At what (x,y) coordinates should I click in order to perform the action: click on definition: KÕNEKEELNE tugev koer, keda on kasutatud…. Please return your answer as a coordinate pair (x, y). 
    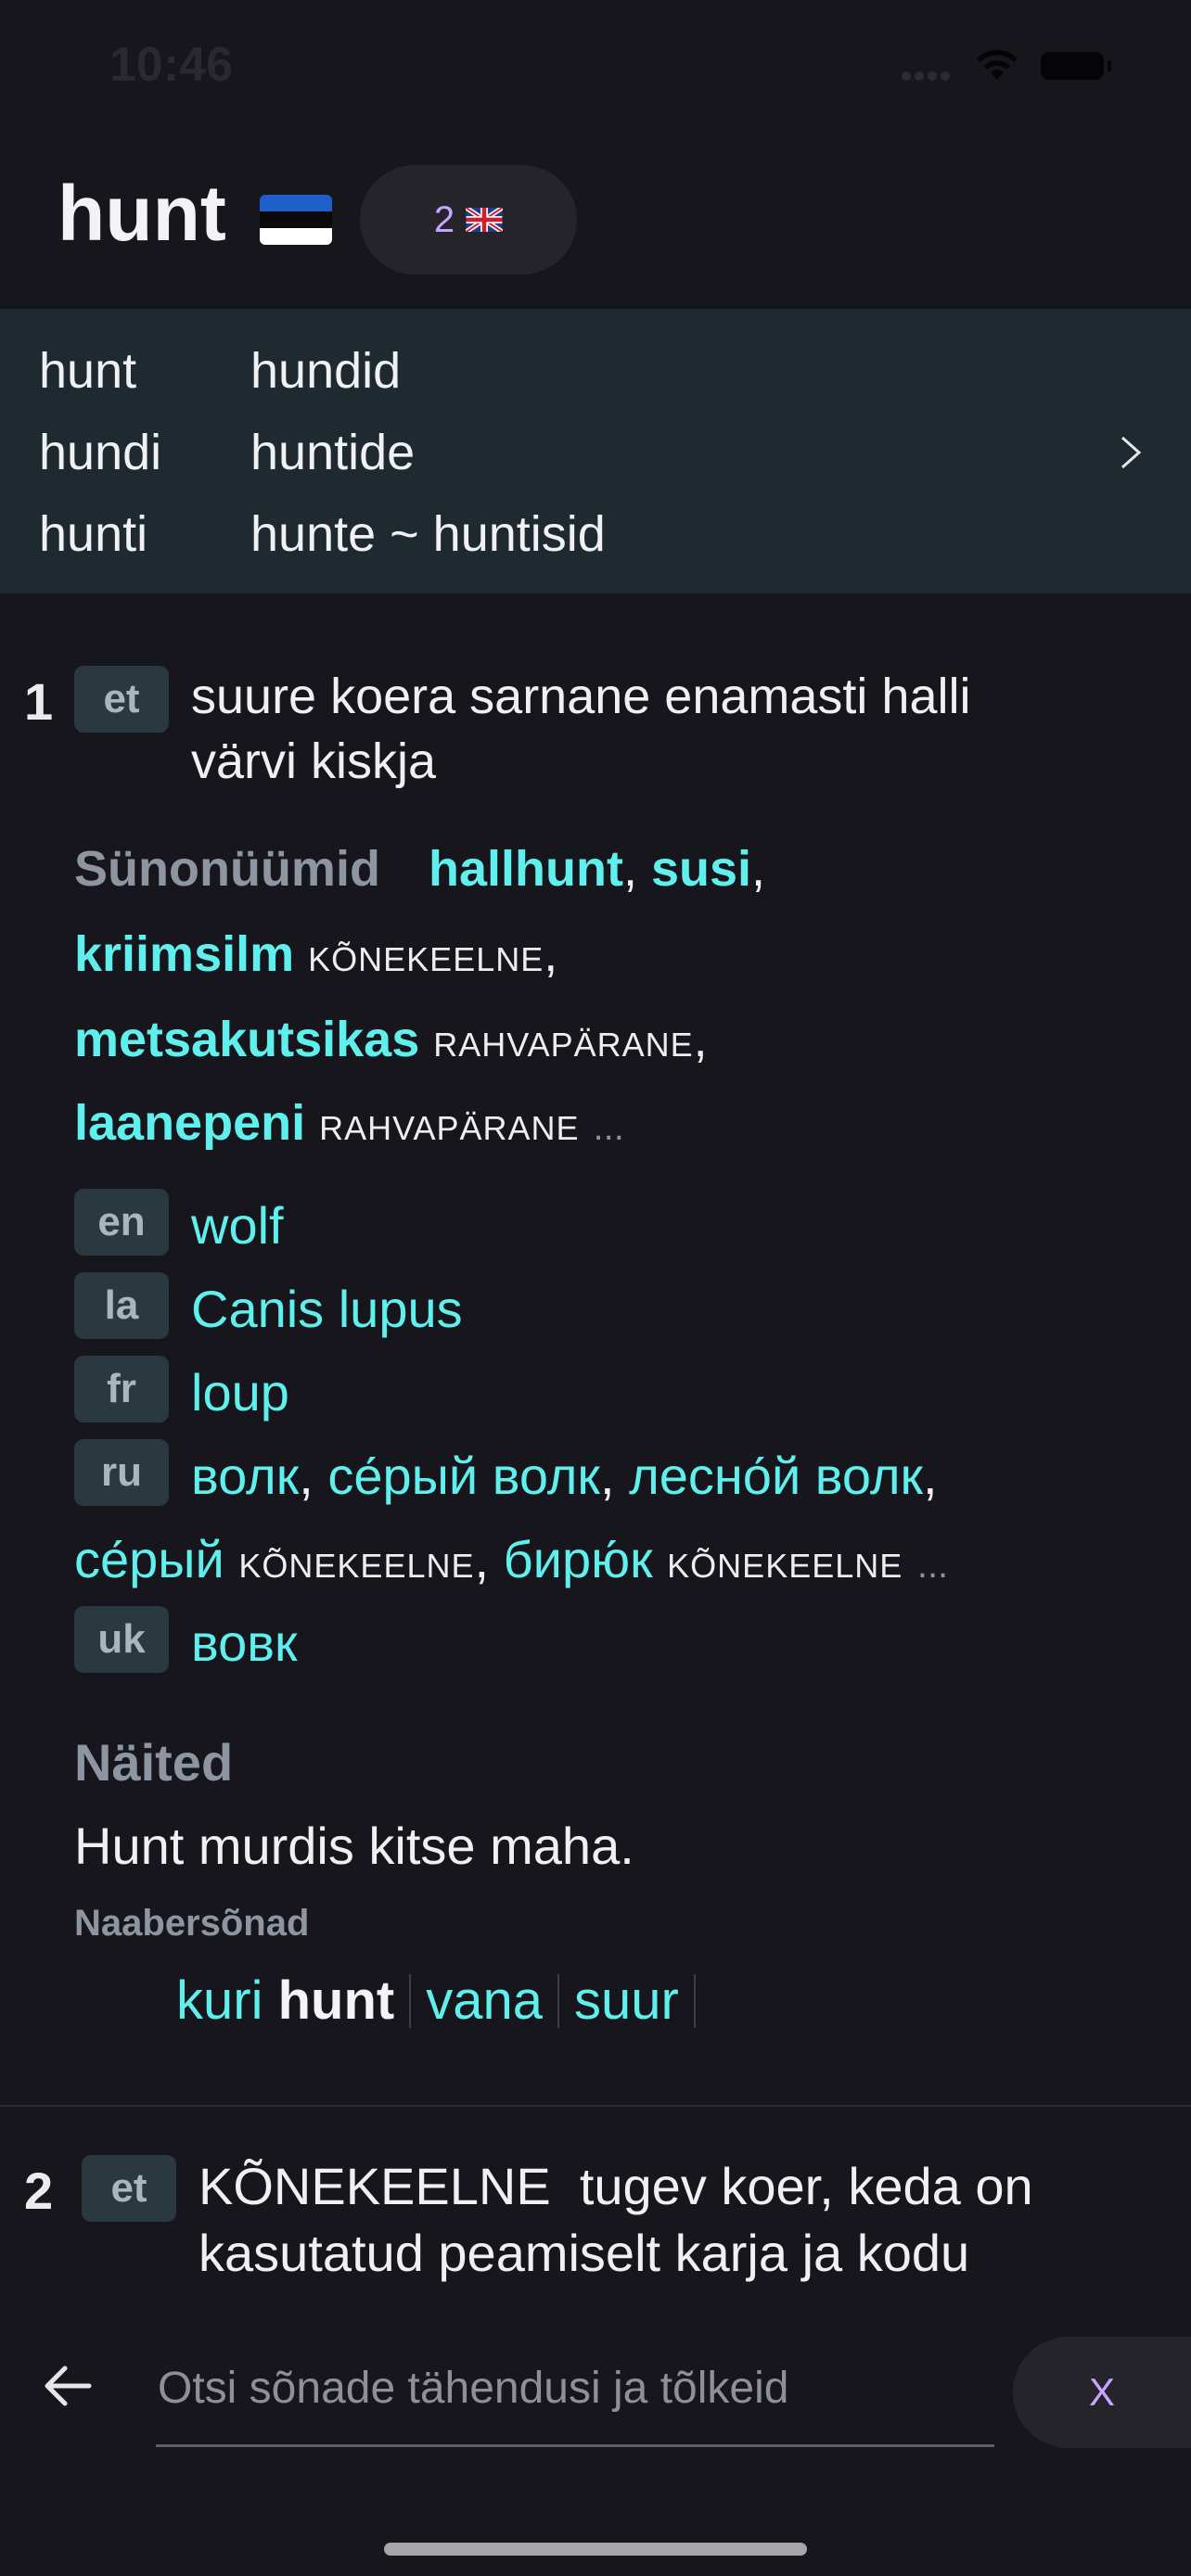
    Looking at the image, I should click on (615, 2228).